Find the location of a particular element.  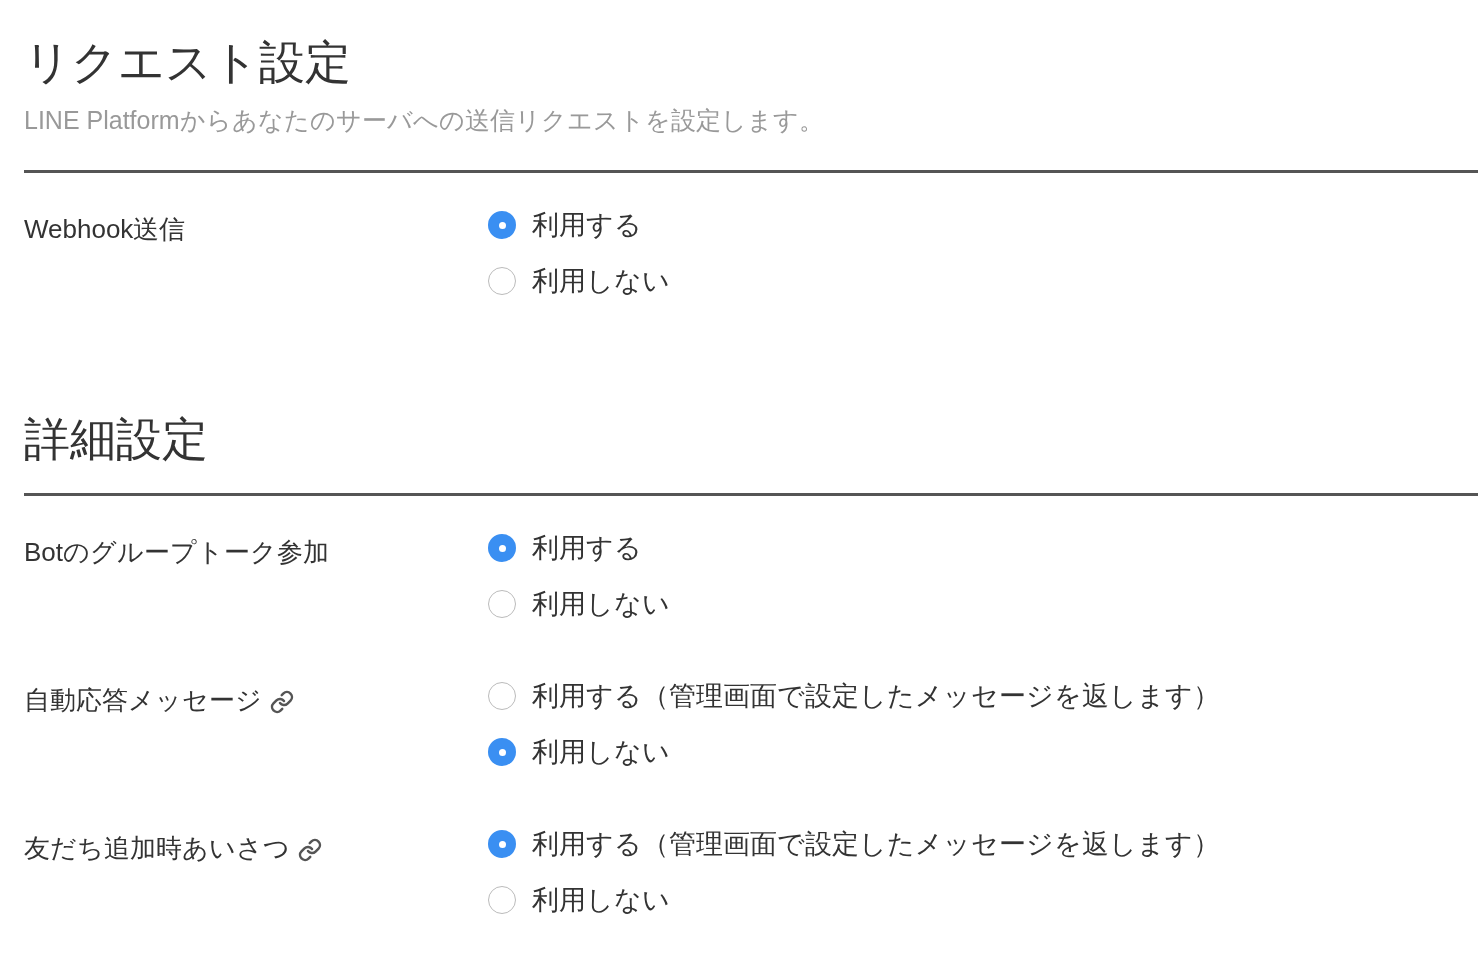

setting-label: Botのグループトーク参加 is located at coordinates (177, 552).